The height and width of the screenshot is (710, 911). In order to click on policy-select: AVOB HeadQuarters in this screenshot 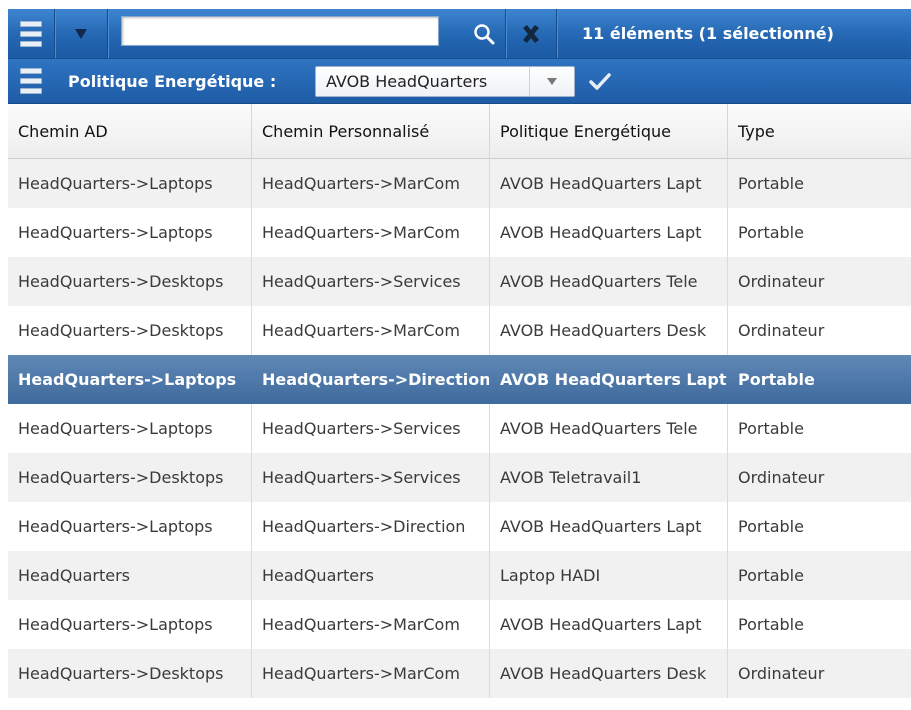, I will do `click(445, 81)`.